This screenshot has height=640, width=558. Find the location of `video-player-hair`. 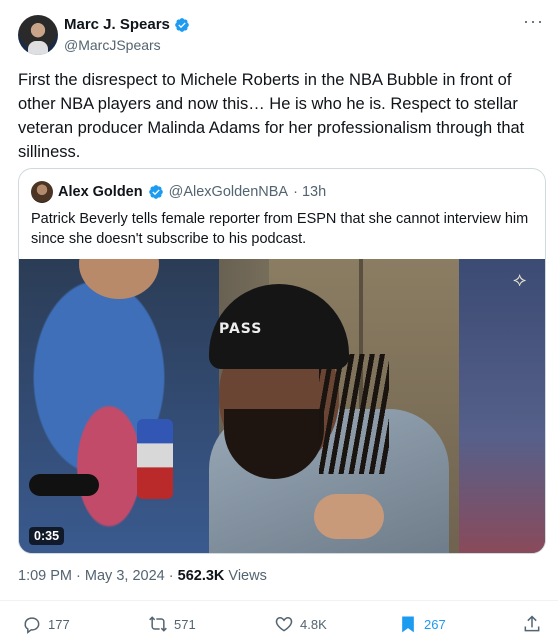

video-player-hair is located at coordinates (354, 414).